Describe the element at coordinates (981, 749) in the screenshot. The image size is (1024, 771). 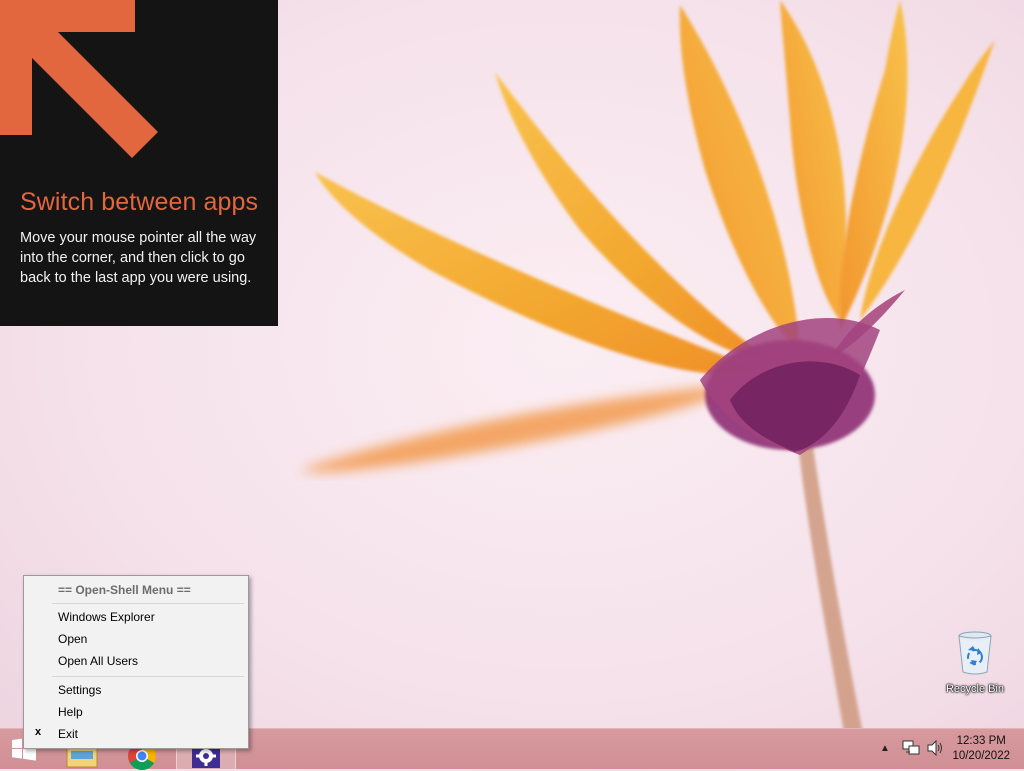
I see `taskbar-clock: 12:33 PM 10/20/2022` at that location.